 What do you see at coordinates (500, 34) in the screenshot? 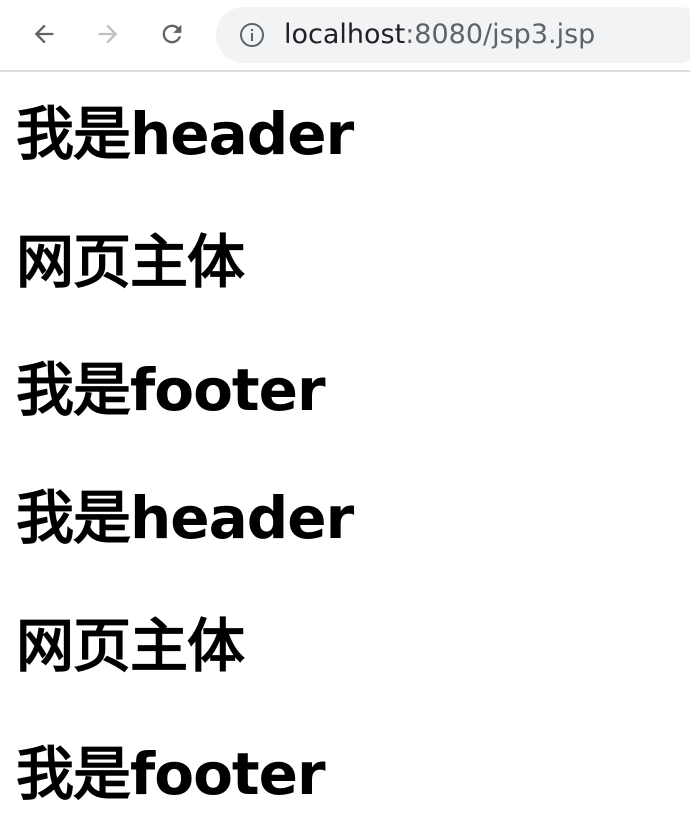
I see `url-path: :8080/jsp3.jsp` at bounding box center [500, 34].